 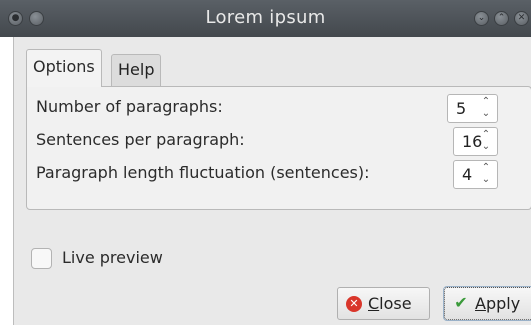 I want to click on close-mnemonic: C, so click(x=374, y=303).